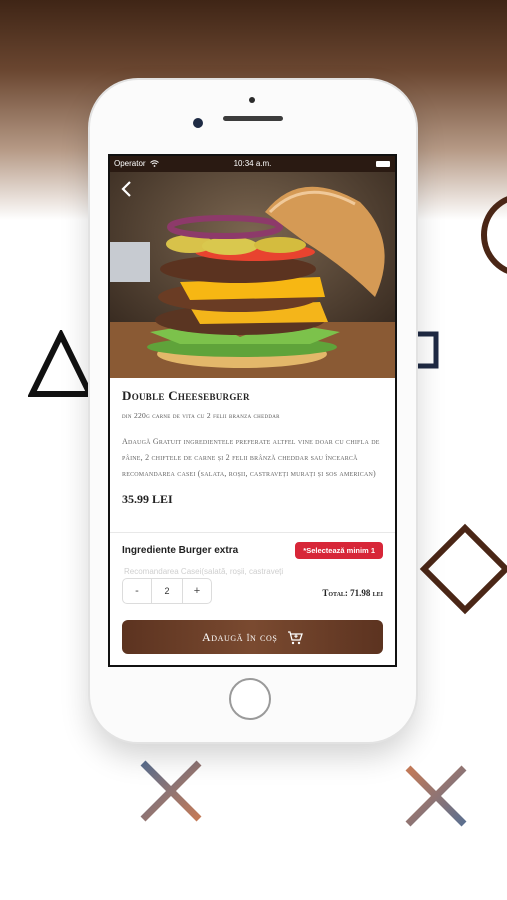 This screenshot has height=900, width=507. I want to click on home-button, so click(250, 699).